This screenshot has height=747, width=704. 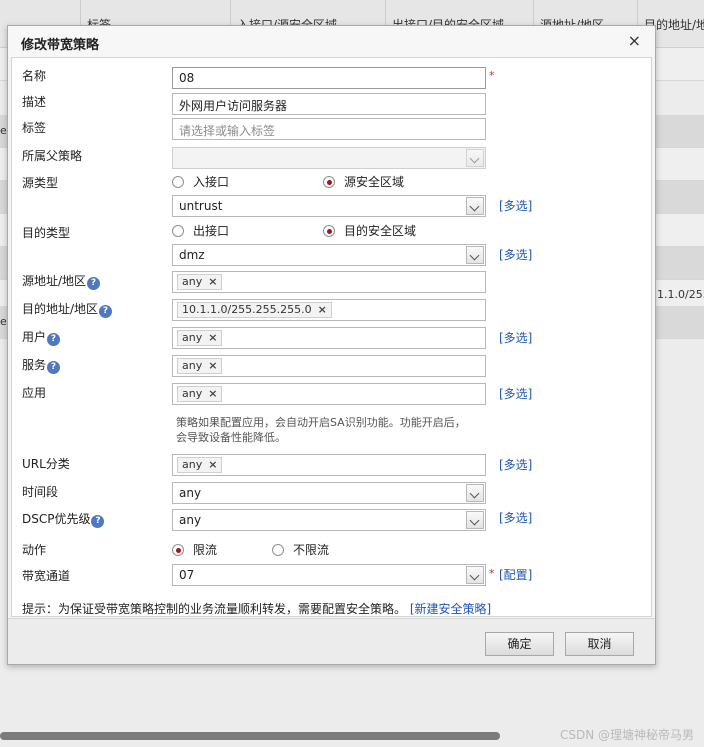 What do you see at coordinates (40, 492) in the screenshot?
I see `time-range-label: 时间段` at bounding box center [40, 492].